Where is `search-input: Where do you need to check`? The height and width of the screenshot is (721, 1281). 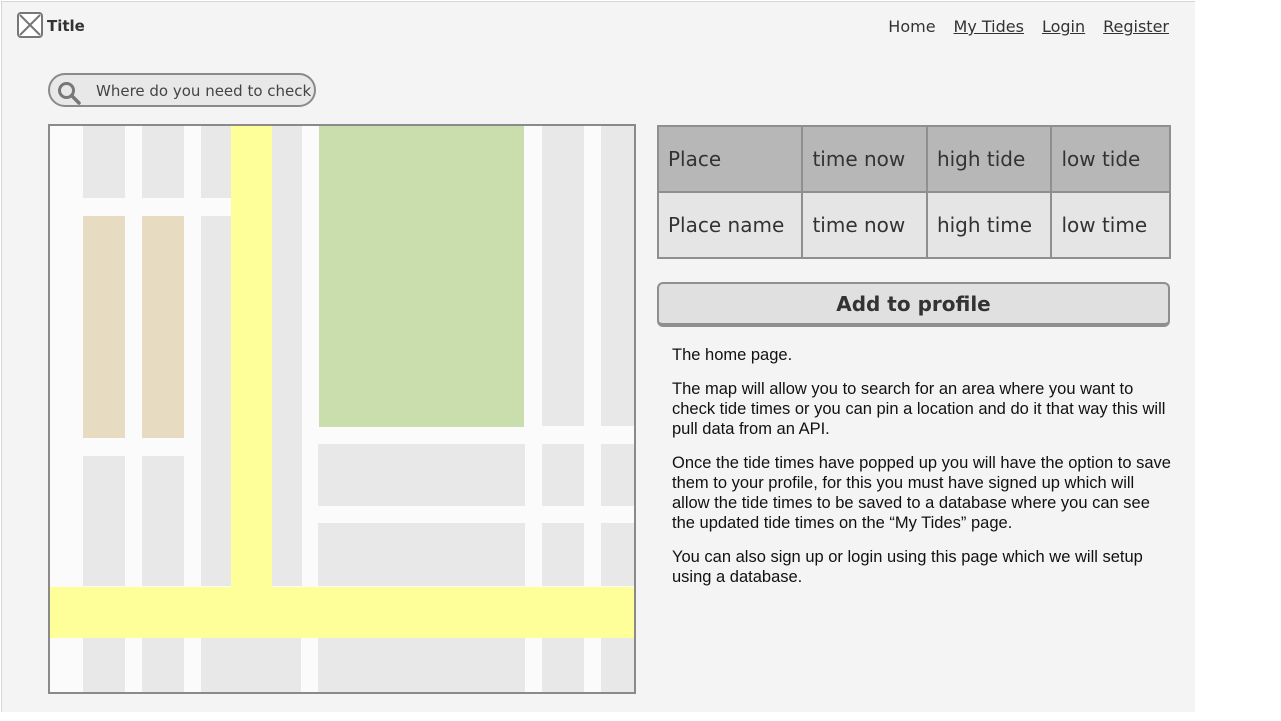 search-input: Where do you need to check is located at coordinates (182, 90).